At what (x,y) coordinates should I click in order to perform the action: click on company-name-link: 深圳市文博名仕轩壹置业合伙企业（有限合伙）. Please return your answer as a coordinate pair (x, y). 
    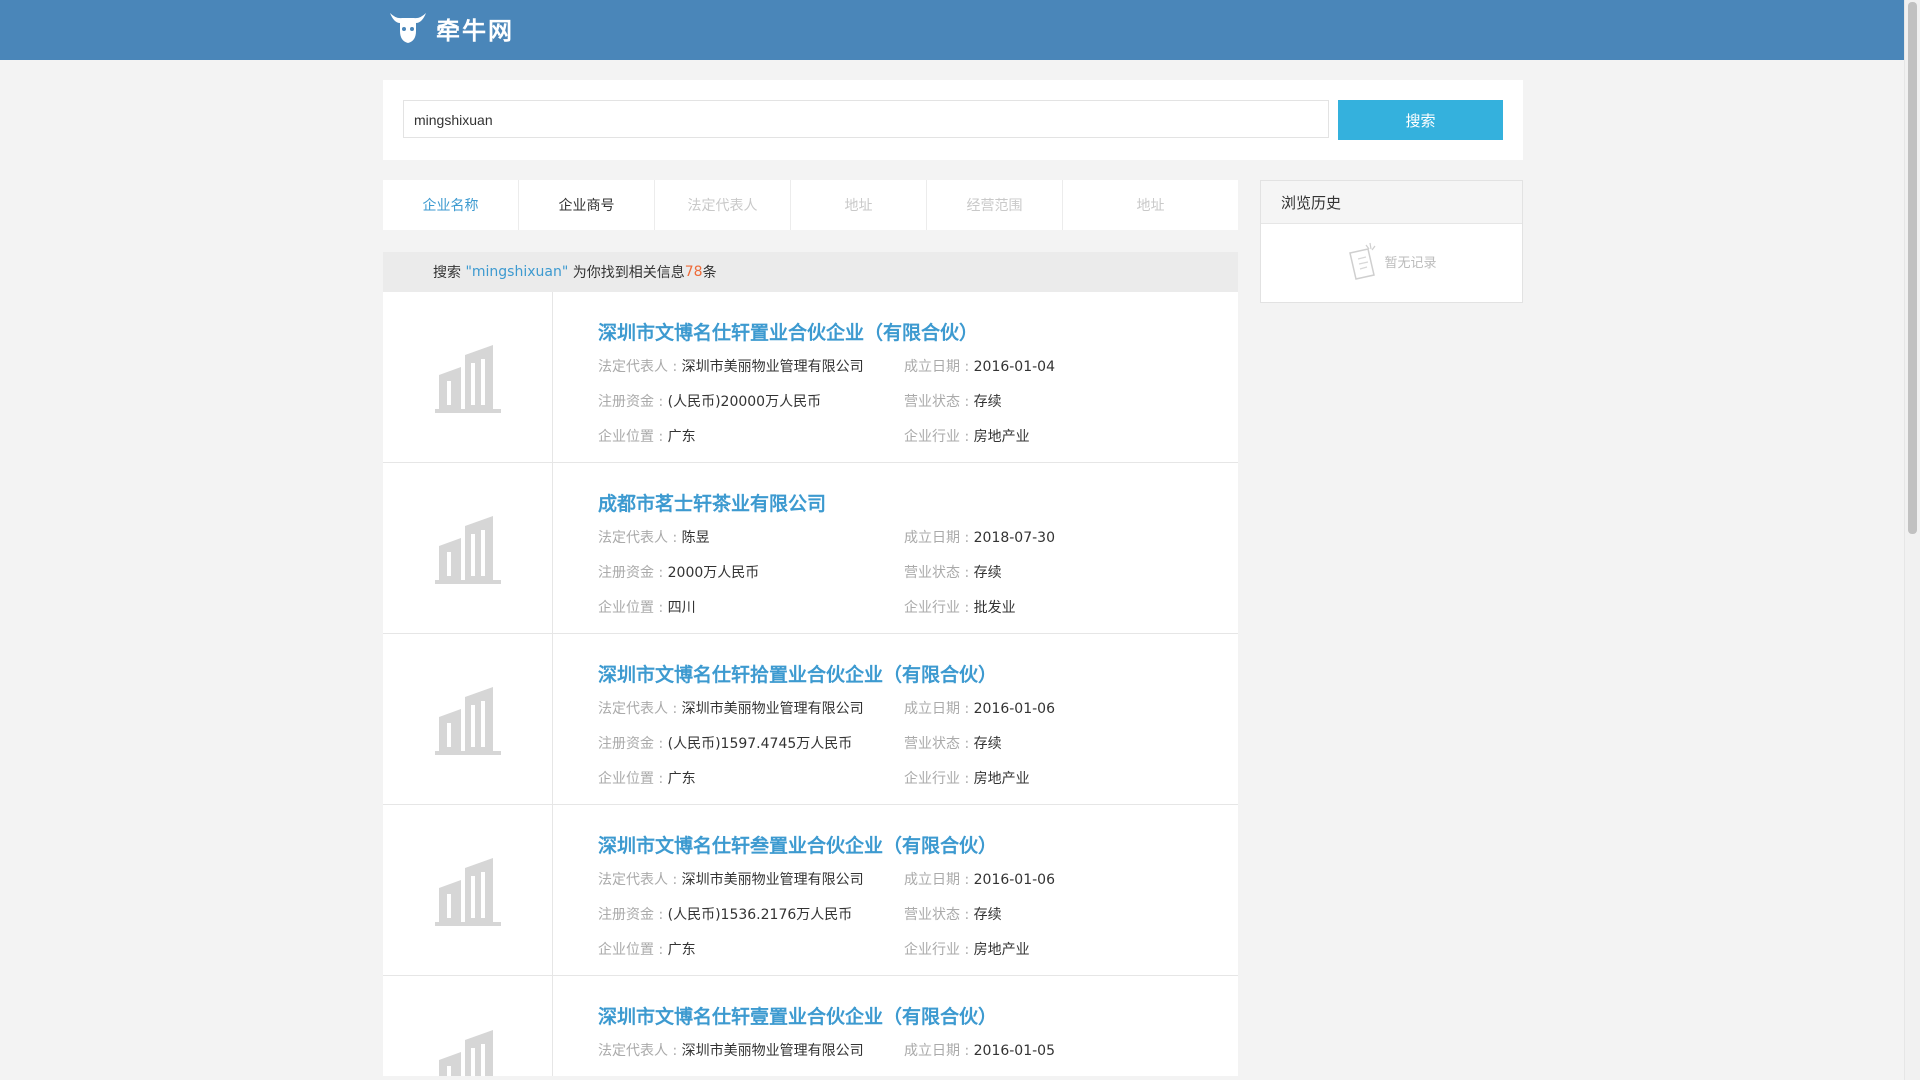
    Looking at the image, I should click on (797, 1015).